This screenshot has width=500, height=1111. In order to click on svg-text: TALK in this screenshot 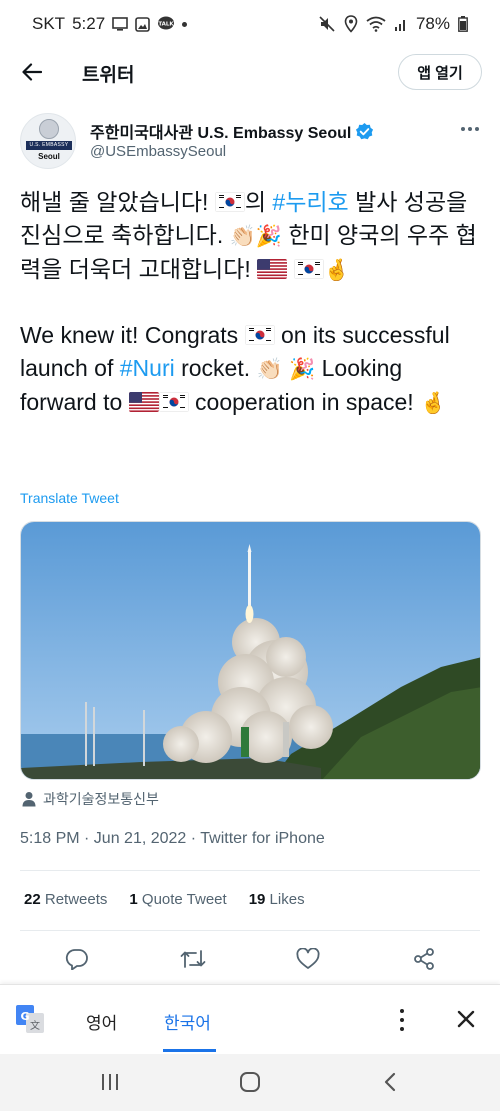, I will do `click(166, 25)`.